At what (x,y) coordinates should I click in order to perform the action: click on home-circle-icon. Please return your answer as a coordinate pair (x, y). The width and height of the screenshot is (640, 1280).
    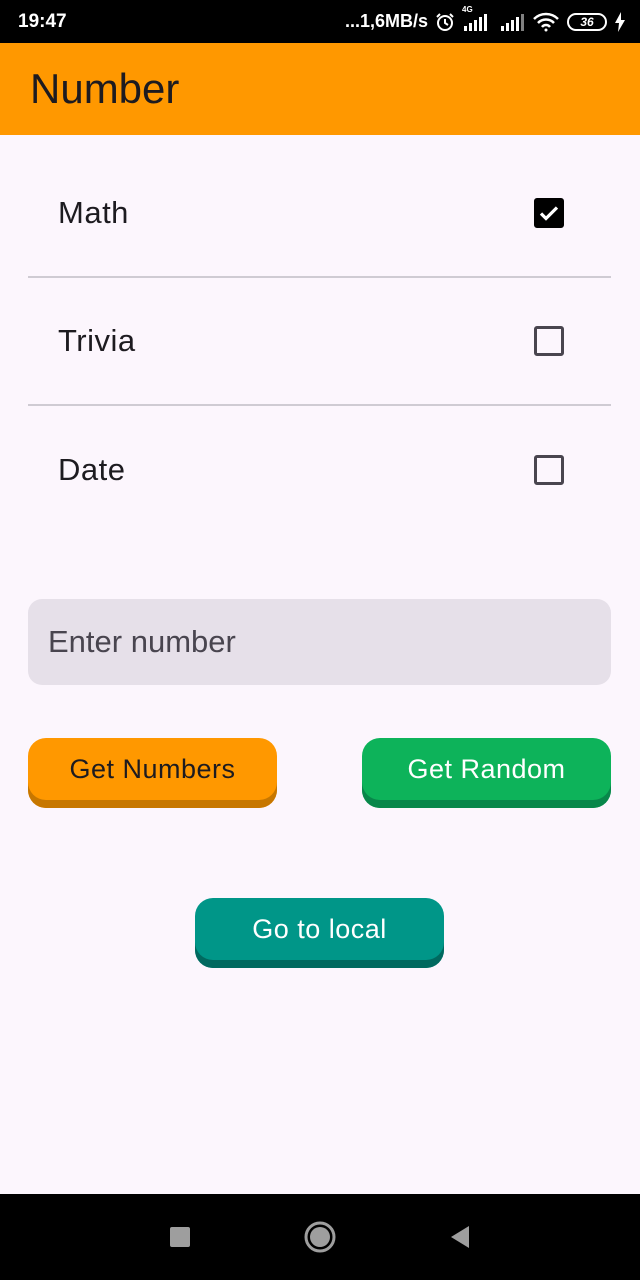
    Looking at the image, I should click on (320, 1237).